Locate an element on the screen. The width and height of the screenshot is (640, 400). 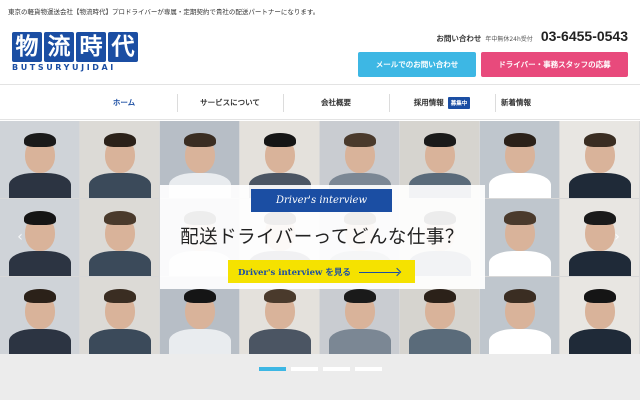
phone-number: 03-6455-0543 is located at coordinates (584, 36).